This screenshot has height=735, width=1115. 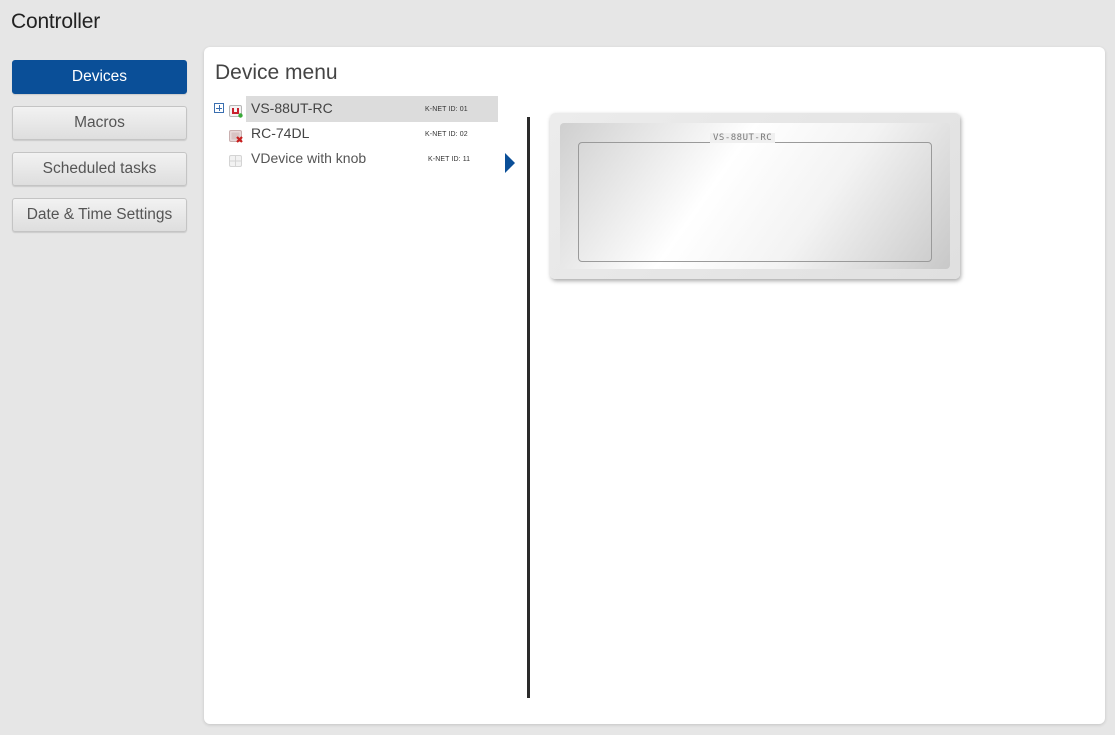 What do you see at coordinates (276, 72) in the screenshot?
I see `panel-title: Device menu` at bounding box center [276, 72].